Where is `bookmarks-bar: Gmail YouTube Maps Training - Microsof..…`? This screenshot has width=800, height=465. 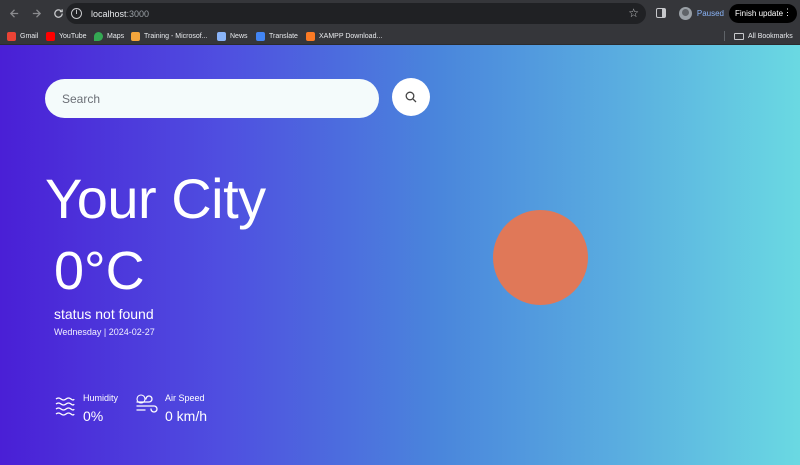
bookmarks-bar: Gmail YouTube Maps Training - Microsof..… is located at coordinates (400, 36).